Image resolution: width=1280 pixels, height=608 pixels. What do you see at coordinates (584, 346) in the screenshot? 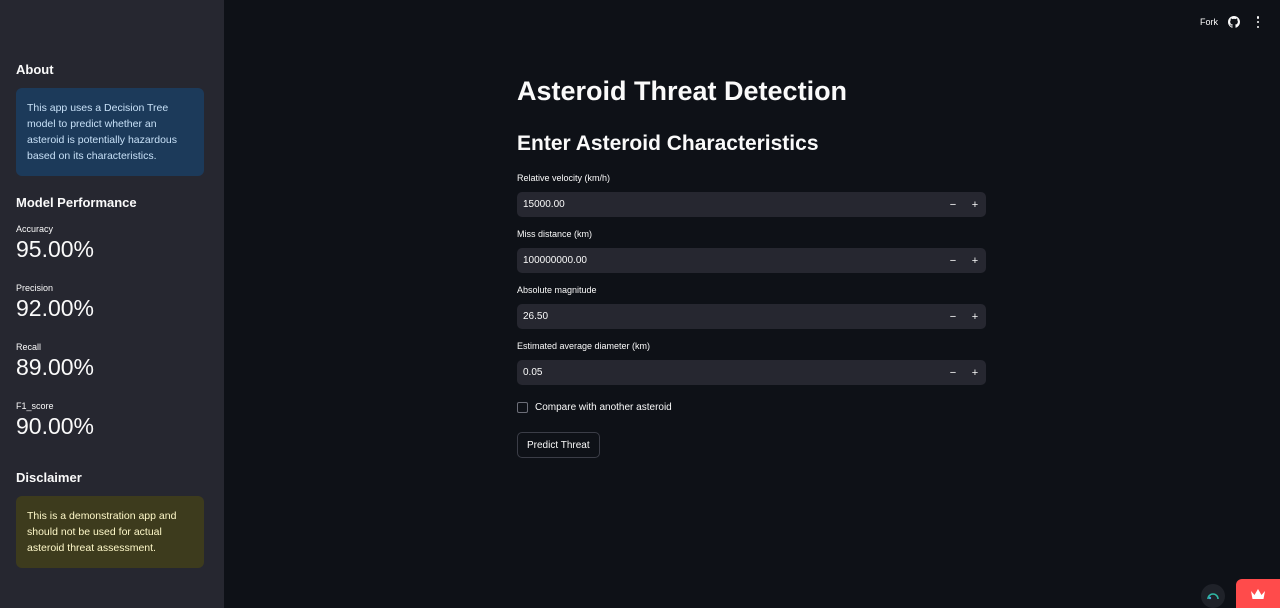
I see `field-label: Estimated average diameter (km)` at bounding box center [584, 346].